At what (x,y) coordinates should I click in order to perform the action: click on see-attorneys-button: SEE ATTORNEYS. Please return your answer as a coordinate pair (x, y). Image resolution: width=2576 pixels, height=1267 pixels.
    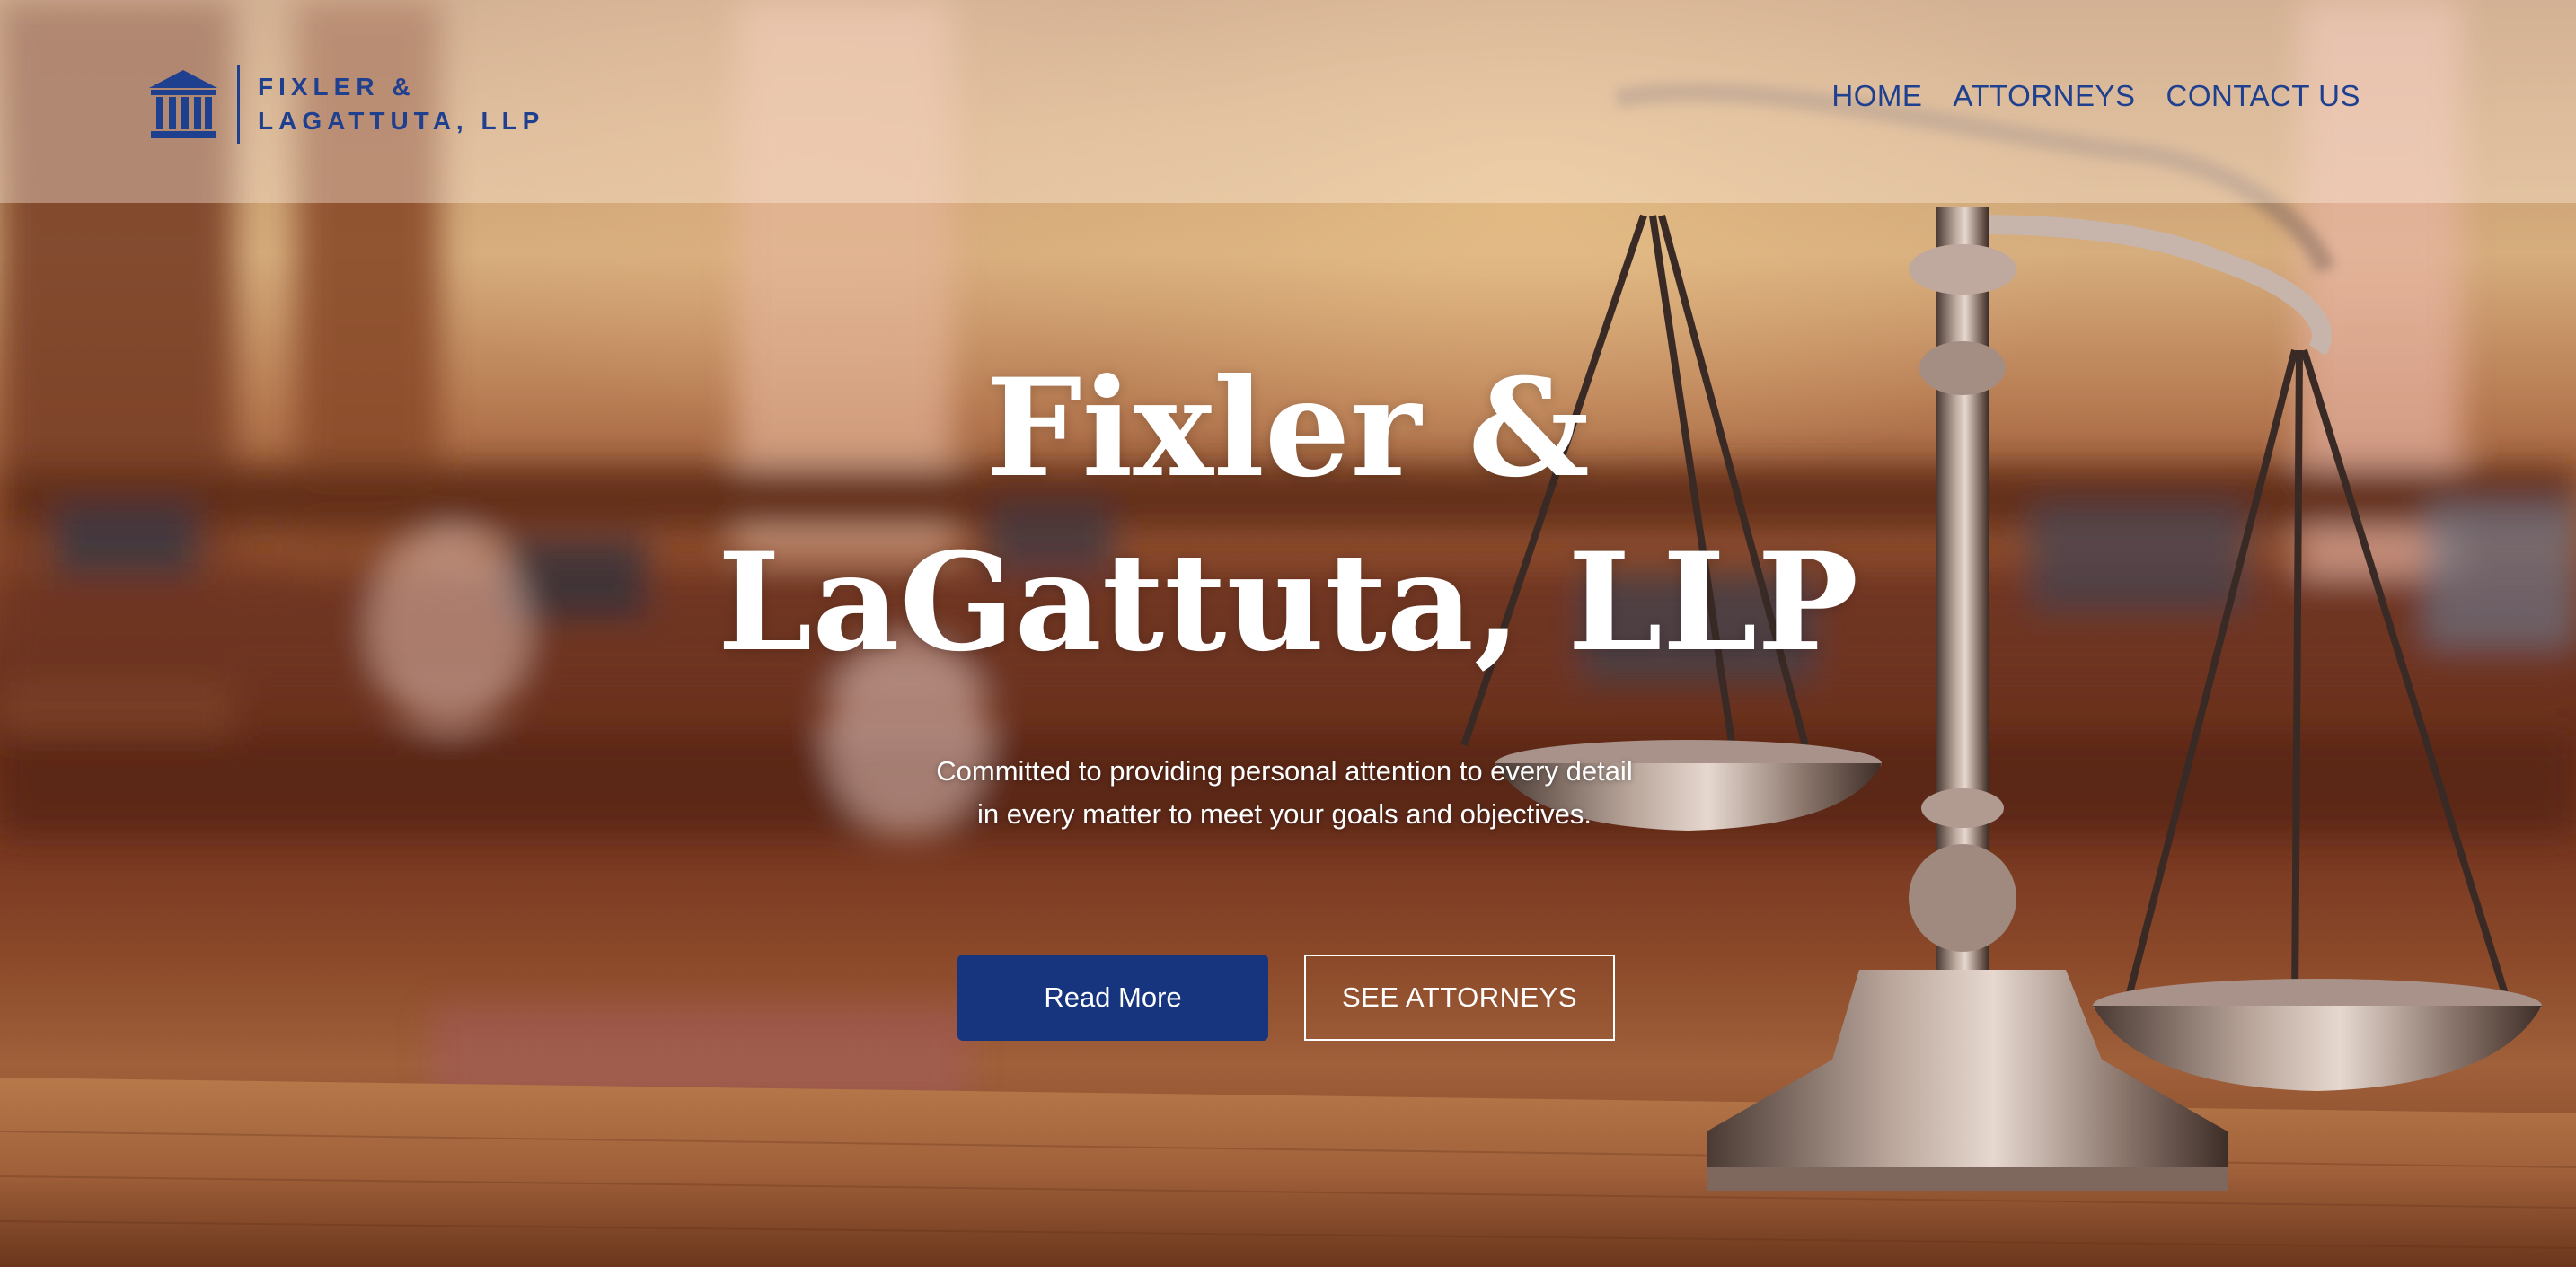
    Looking at the image, I should click on (1459, 998).